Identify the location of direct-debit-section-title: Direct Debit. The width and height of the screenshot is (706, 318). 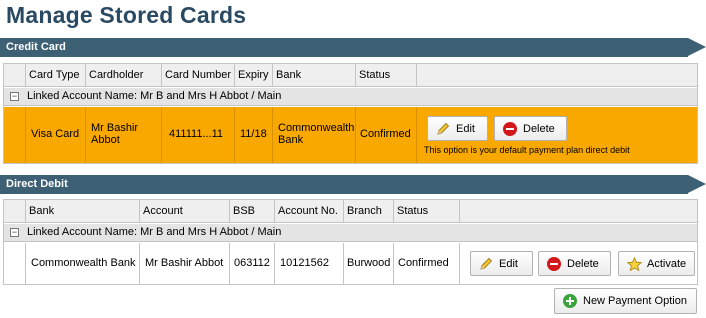
(37, 184).